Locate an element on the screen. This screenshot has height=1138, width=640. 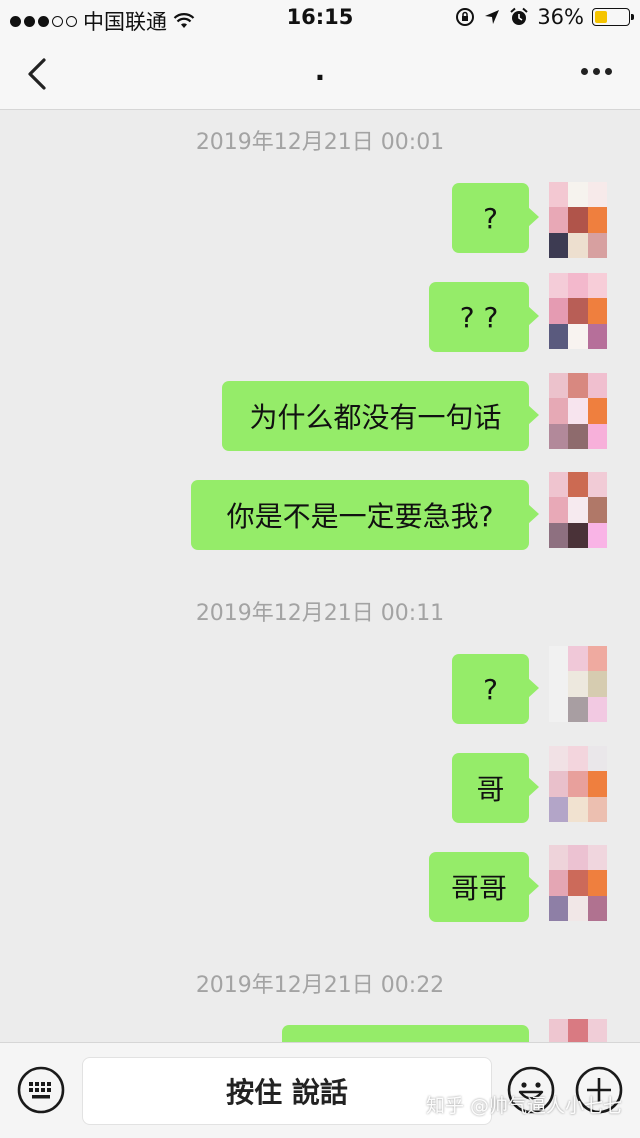
timestamp: 2019年12月21日 00:11 is located at coordinates (320, 613).